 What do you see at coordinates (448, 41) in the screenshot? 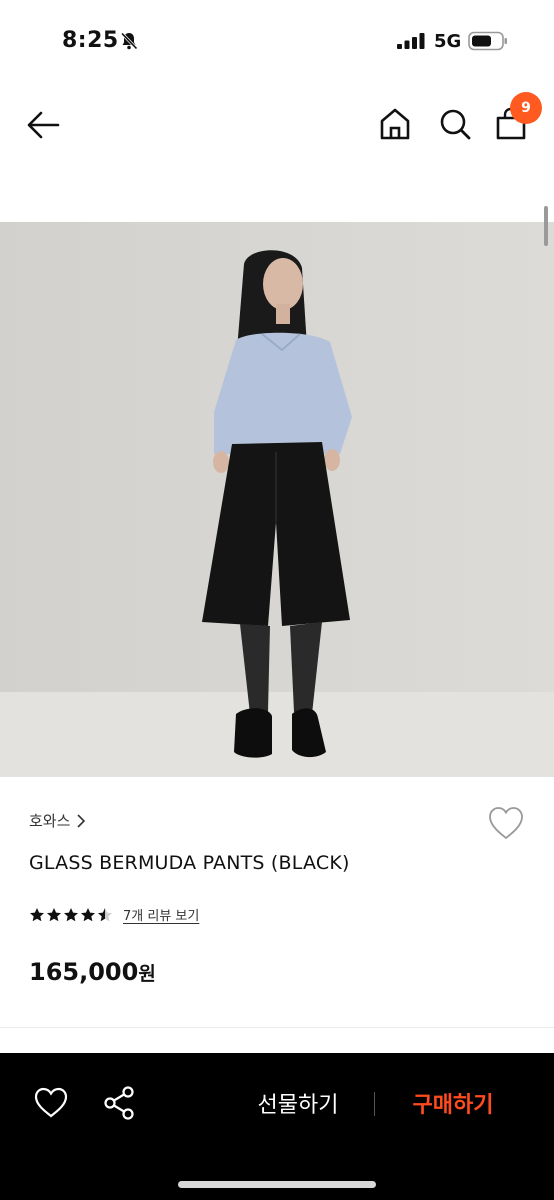
I see `network-label: 5G` at bounding box center [448, 41].